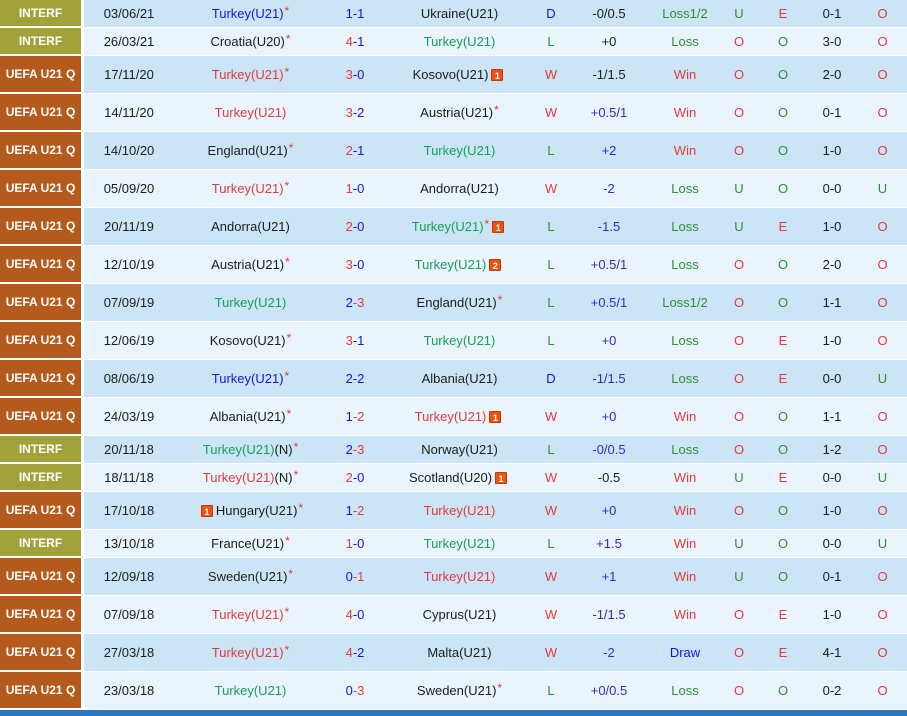 Image resolution: width=907 pixels, height=716 pixels. Describe the element at coordinates (283, 477) in the screenshot. I see `home-team-neutral-tag: (N)` at that location.